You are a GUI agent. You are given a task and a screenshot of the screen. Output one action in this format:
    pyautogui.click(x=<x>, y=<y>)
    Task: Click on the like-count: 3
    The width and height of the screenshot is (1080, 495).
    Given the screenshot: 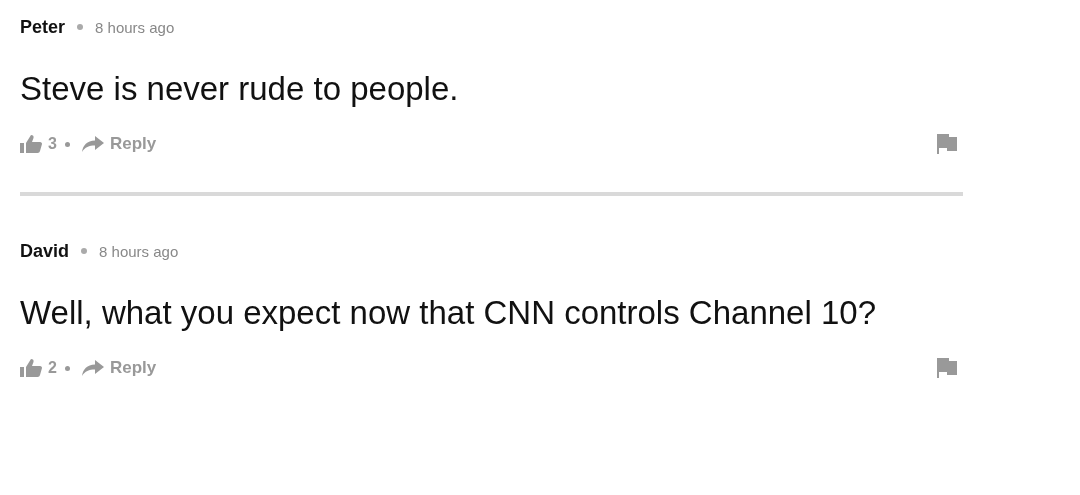 What is the action you would take?
    pyautogui.click(x=52, y=144)
    